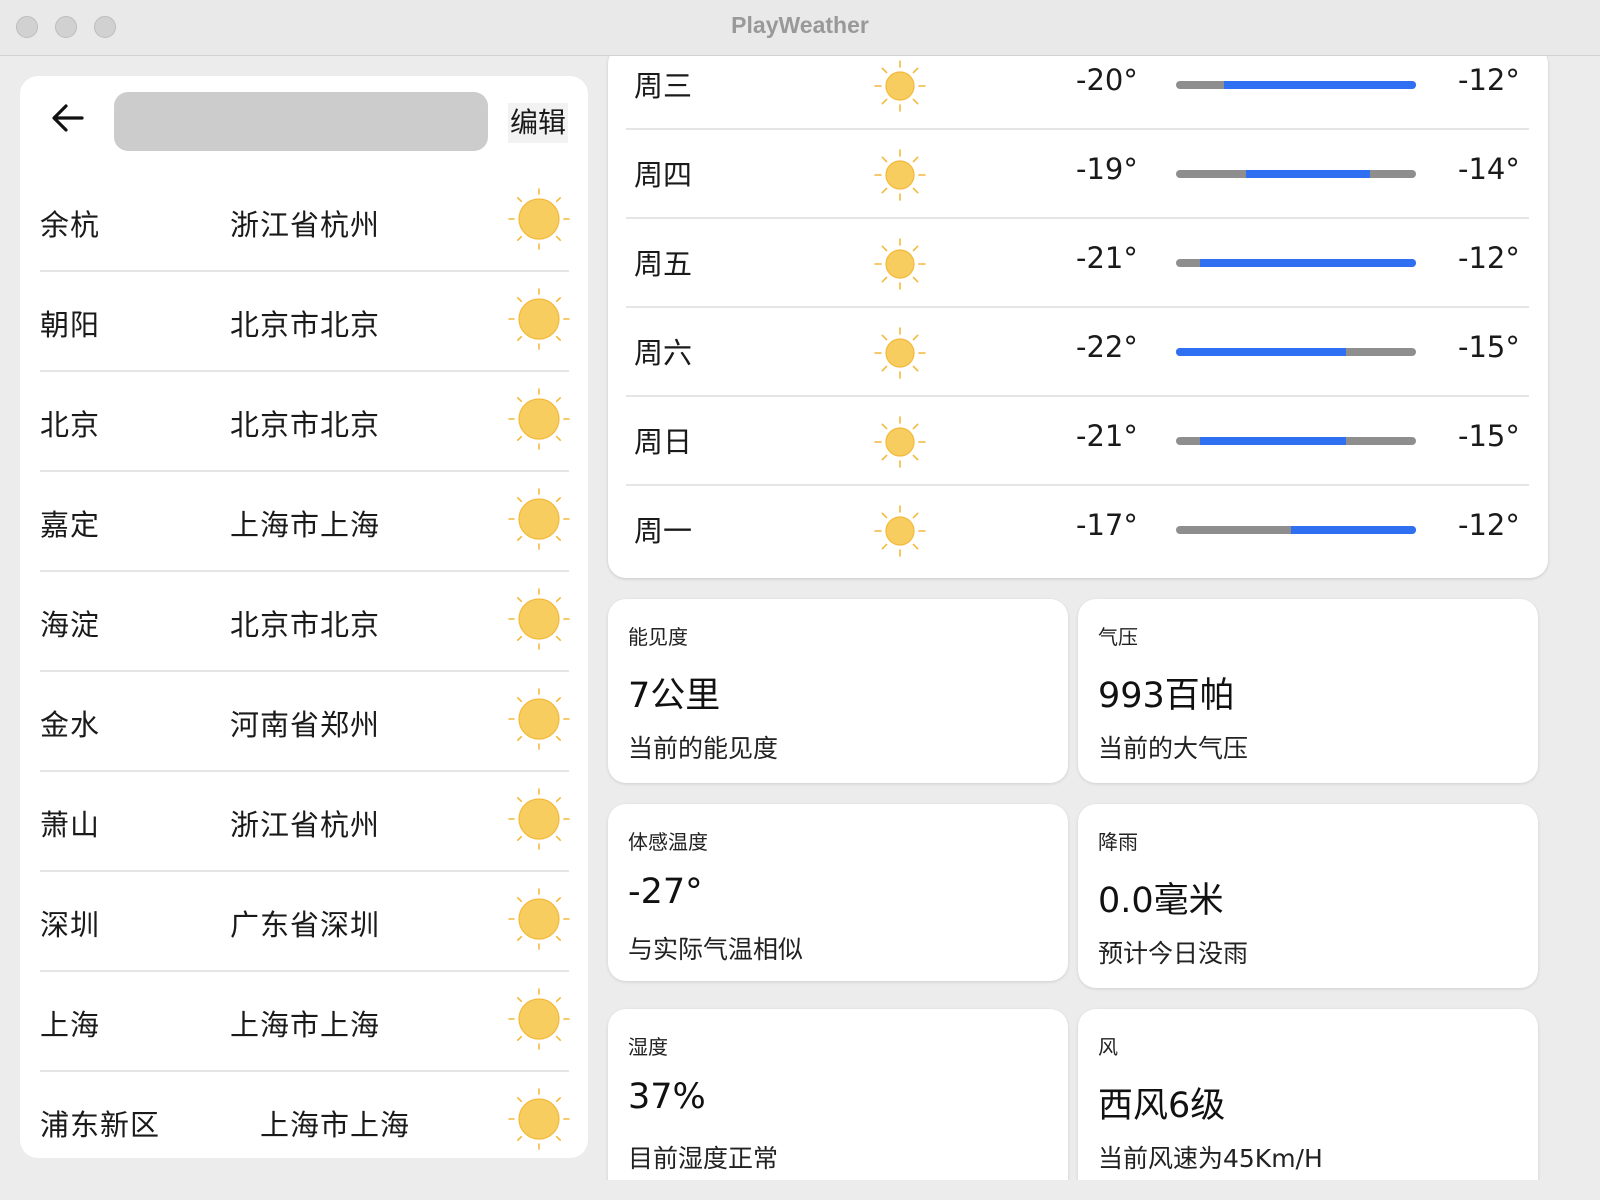  What do you see at coordinates (70, 825) in the screenshot?
I see `city-name: 萧山` at bounding box center [70, 825].